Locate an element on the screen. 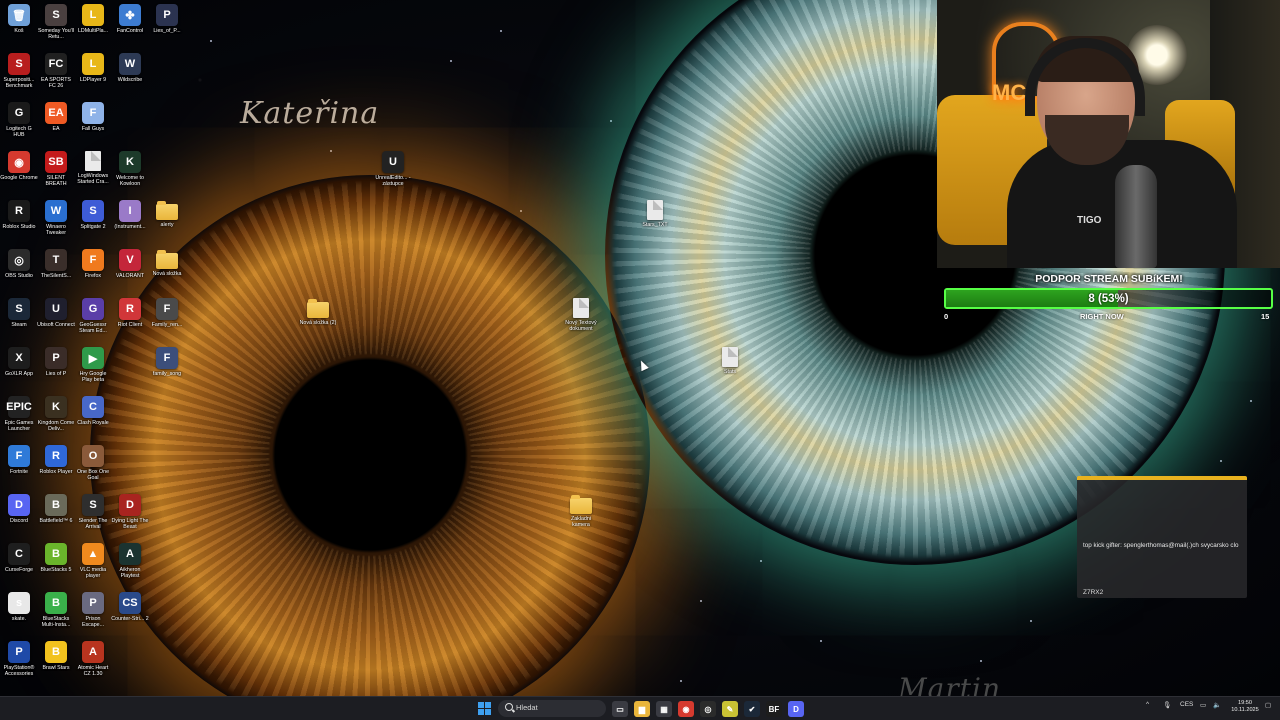 This screenshot has width=1280, height=720. desktop-shortcut: Nová složka (2) is located at coordinates (318, 310).